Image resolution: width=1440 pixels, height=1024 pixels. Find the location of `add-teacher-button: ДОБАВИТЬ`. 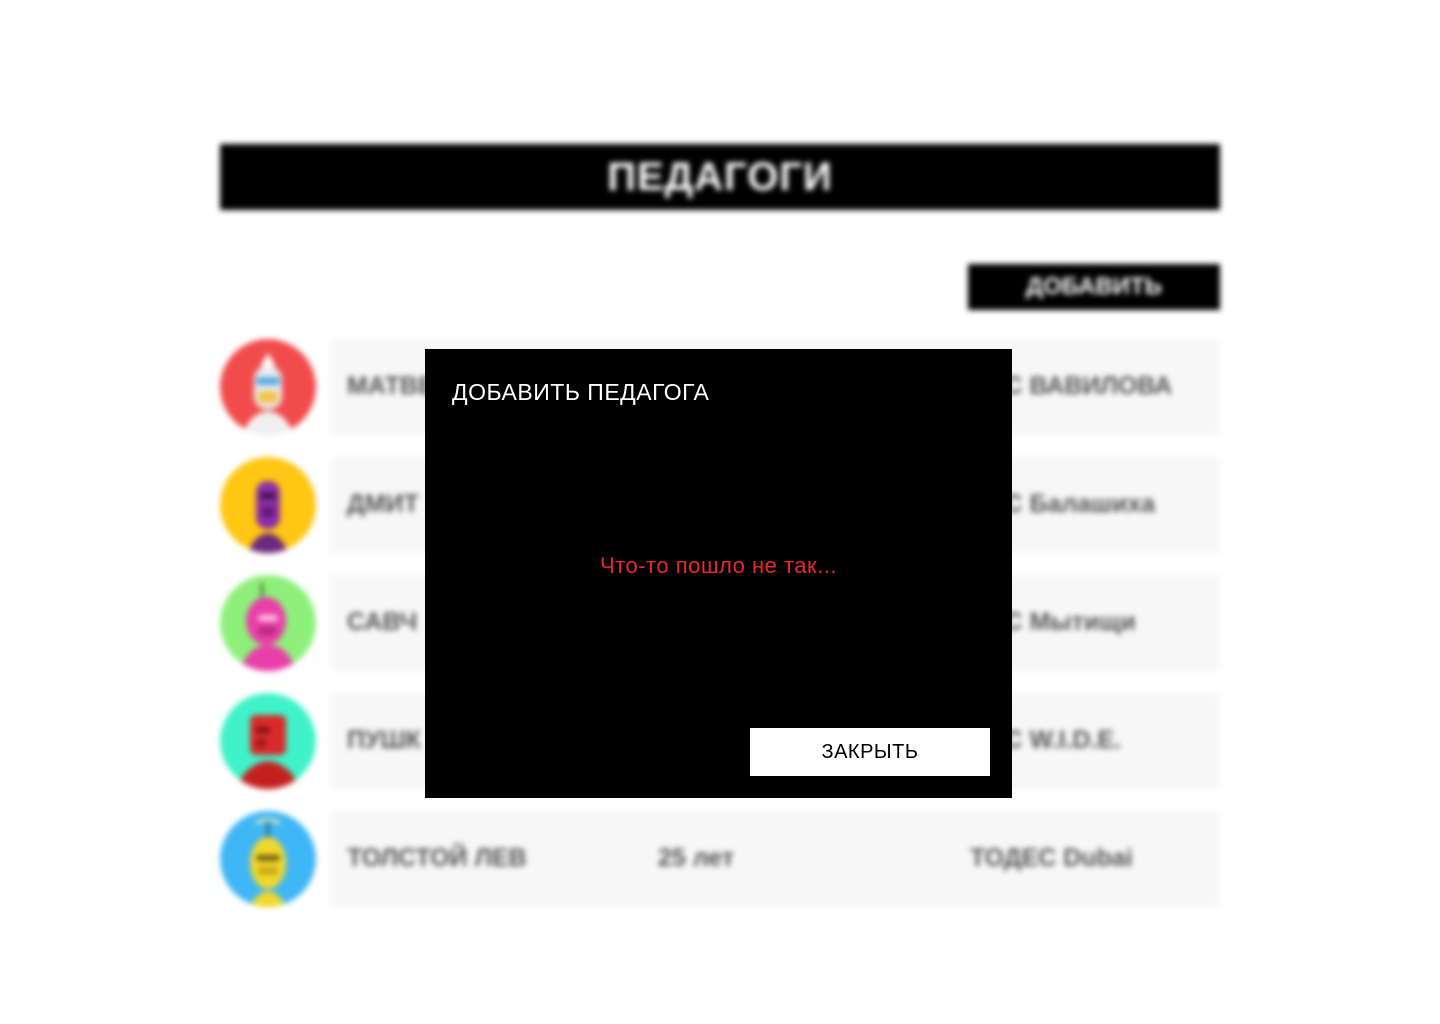

add-teacher-button: ДОБАВИТЬ is located at coordinates (1094, 287).